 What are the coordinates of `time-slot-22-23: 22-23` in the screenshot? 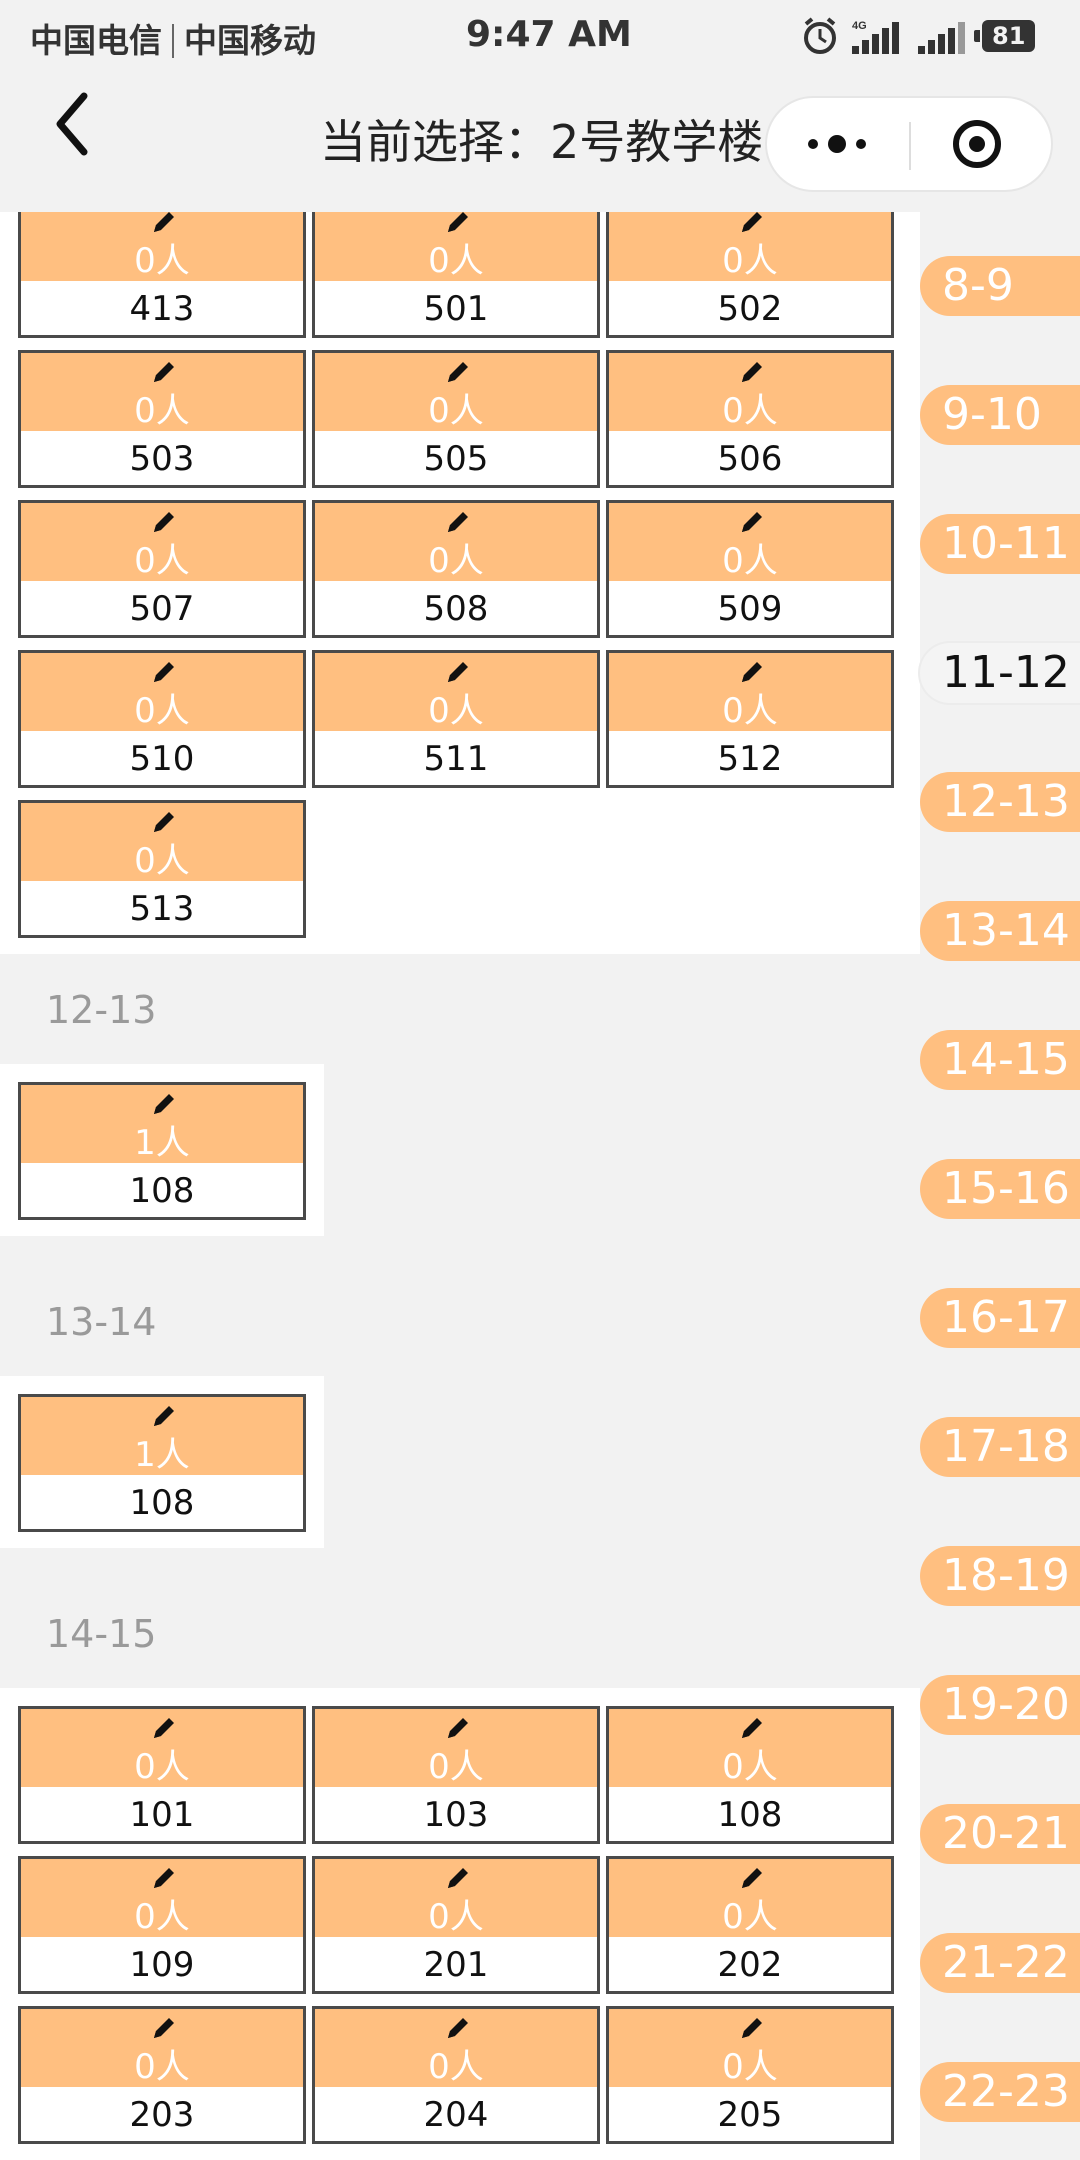 It's located at (1000, 2092).